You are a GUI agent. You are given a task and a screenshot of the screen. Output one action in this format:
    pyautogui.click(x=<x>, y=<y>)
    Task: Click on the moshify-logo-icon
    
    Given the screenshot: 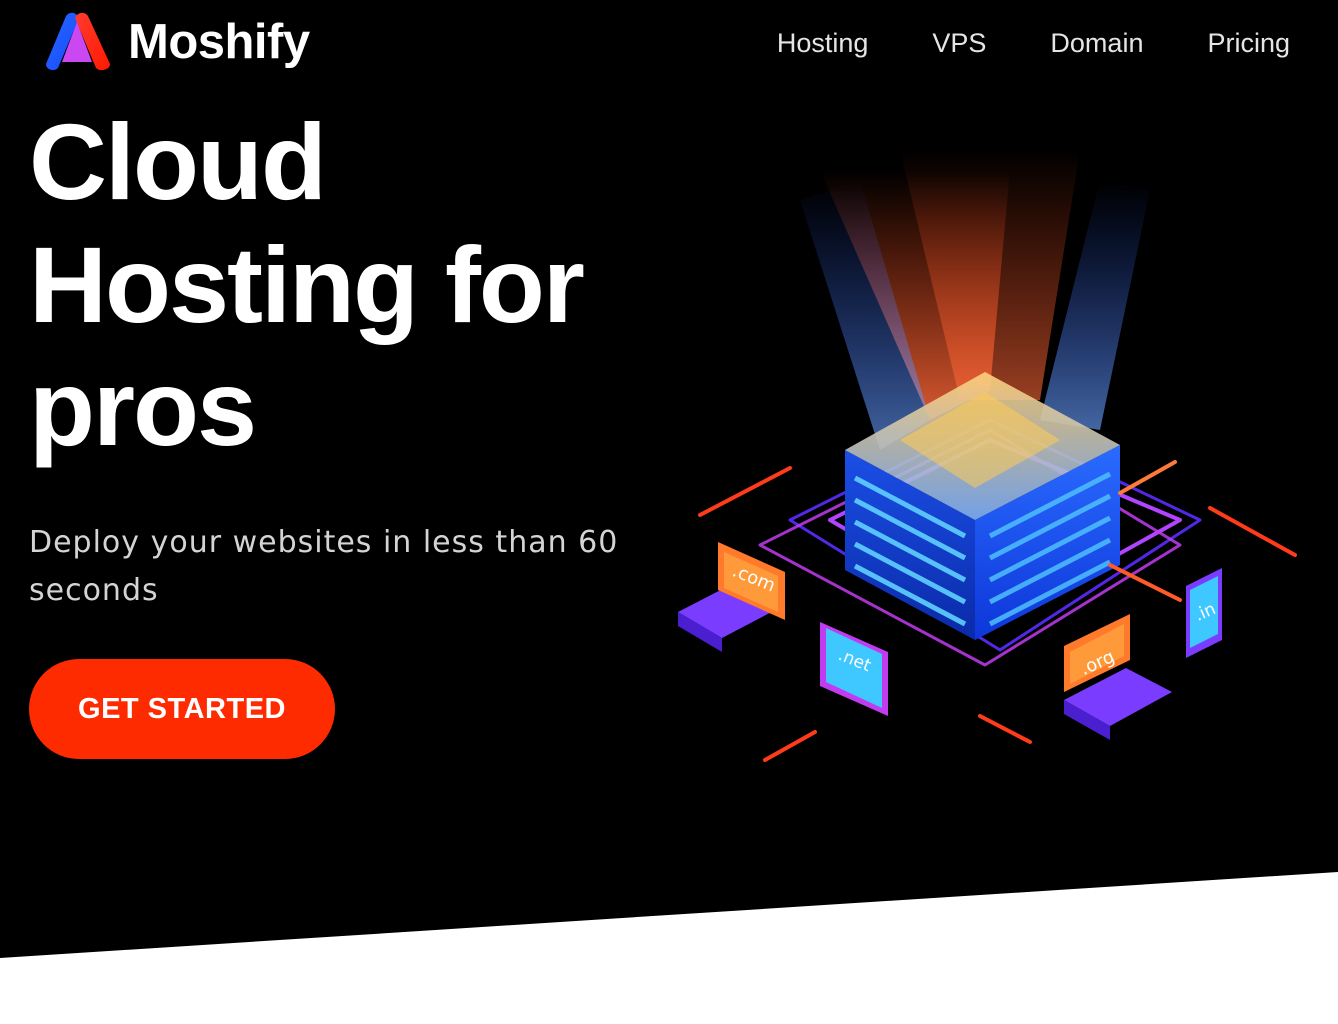 What is the action you would take?
    pyautogui.click(x=78, y=41)
    